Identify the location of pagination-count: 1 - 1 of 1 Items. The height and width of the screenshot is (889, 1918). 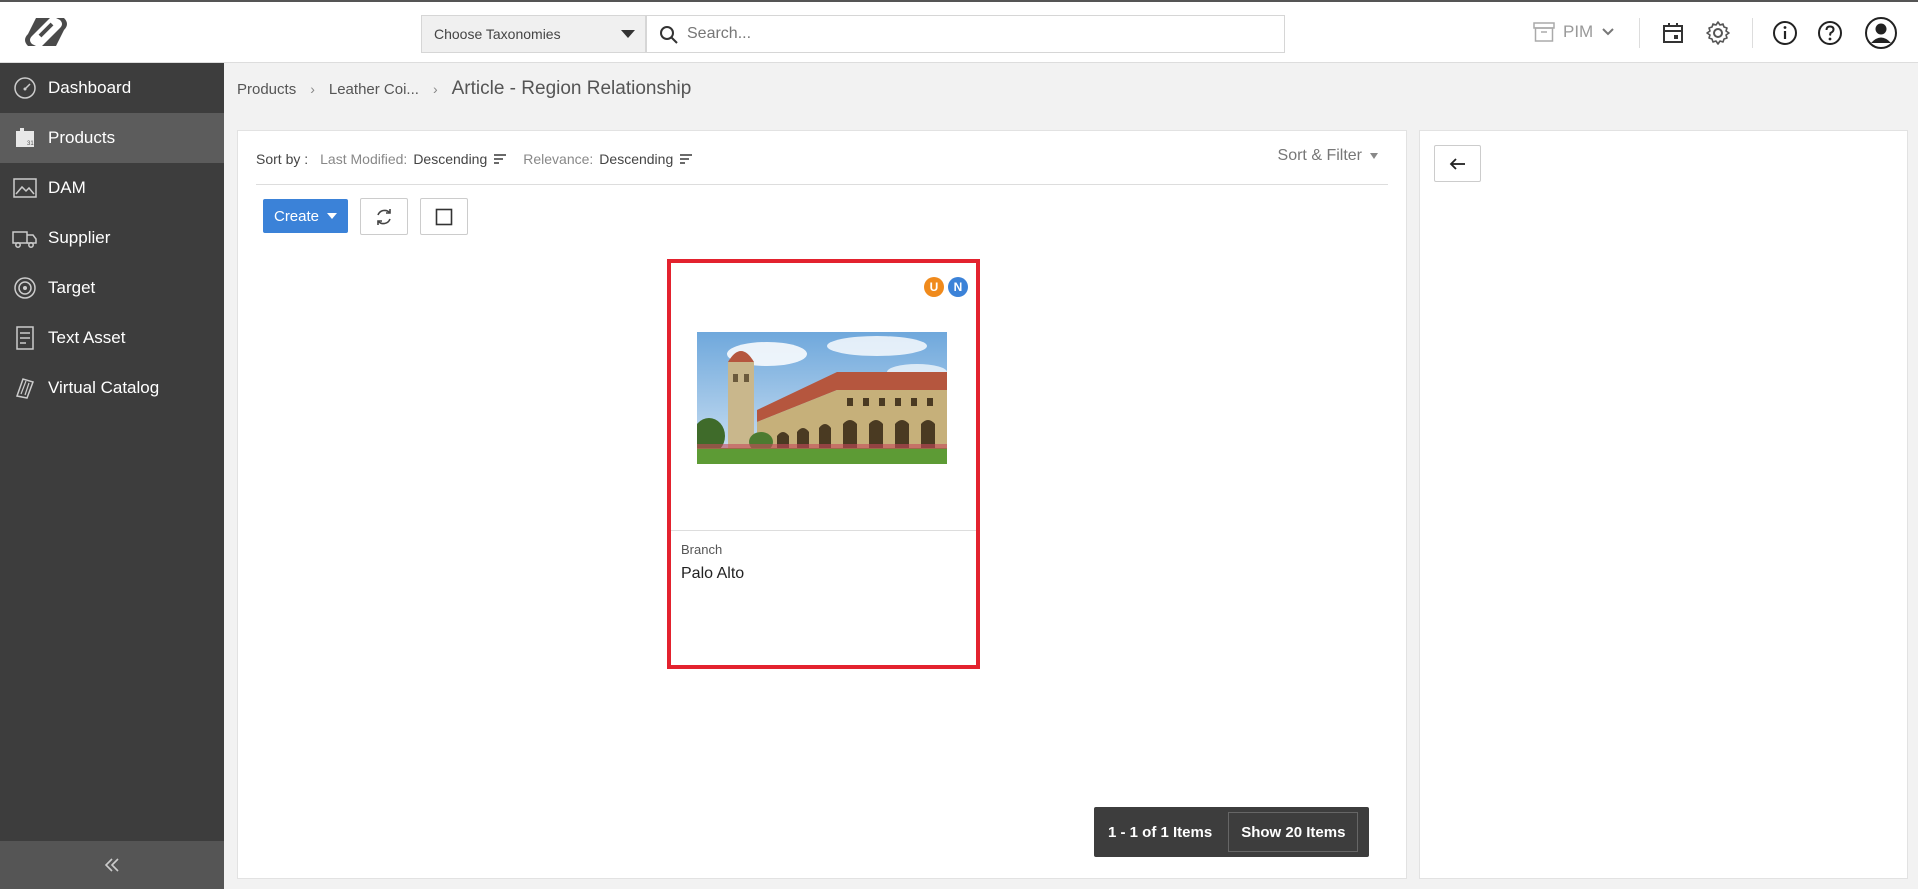
(1160, 832).